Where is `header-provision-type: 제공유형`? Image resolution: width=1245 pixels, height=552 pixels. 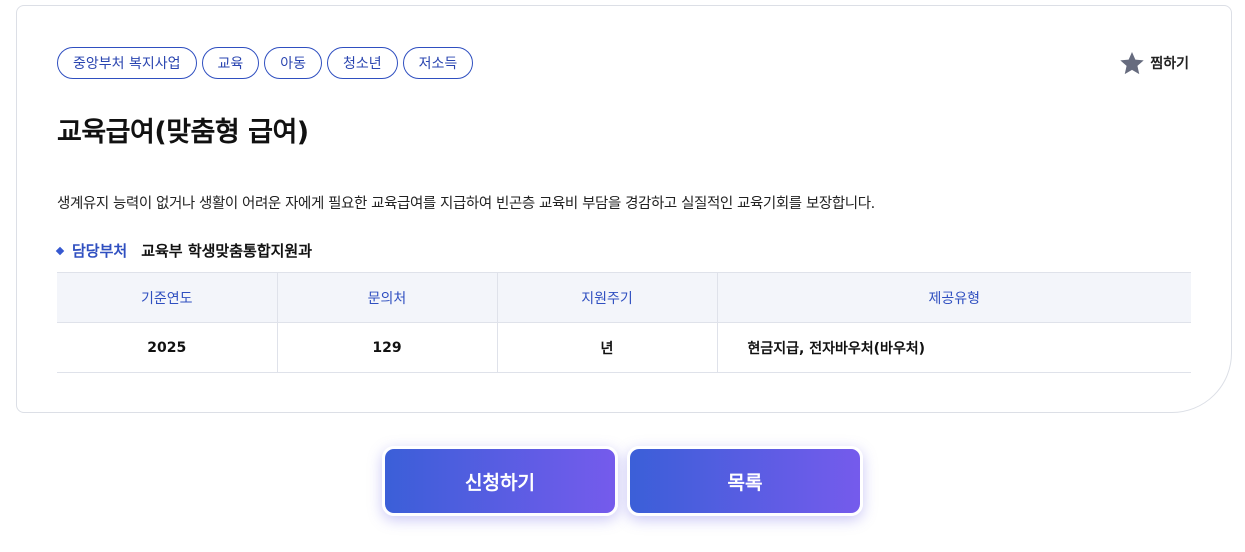
header-provision-type: 제공유형 is located at coordinates (953, 297).